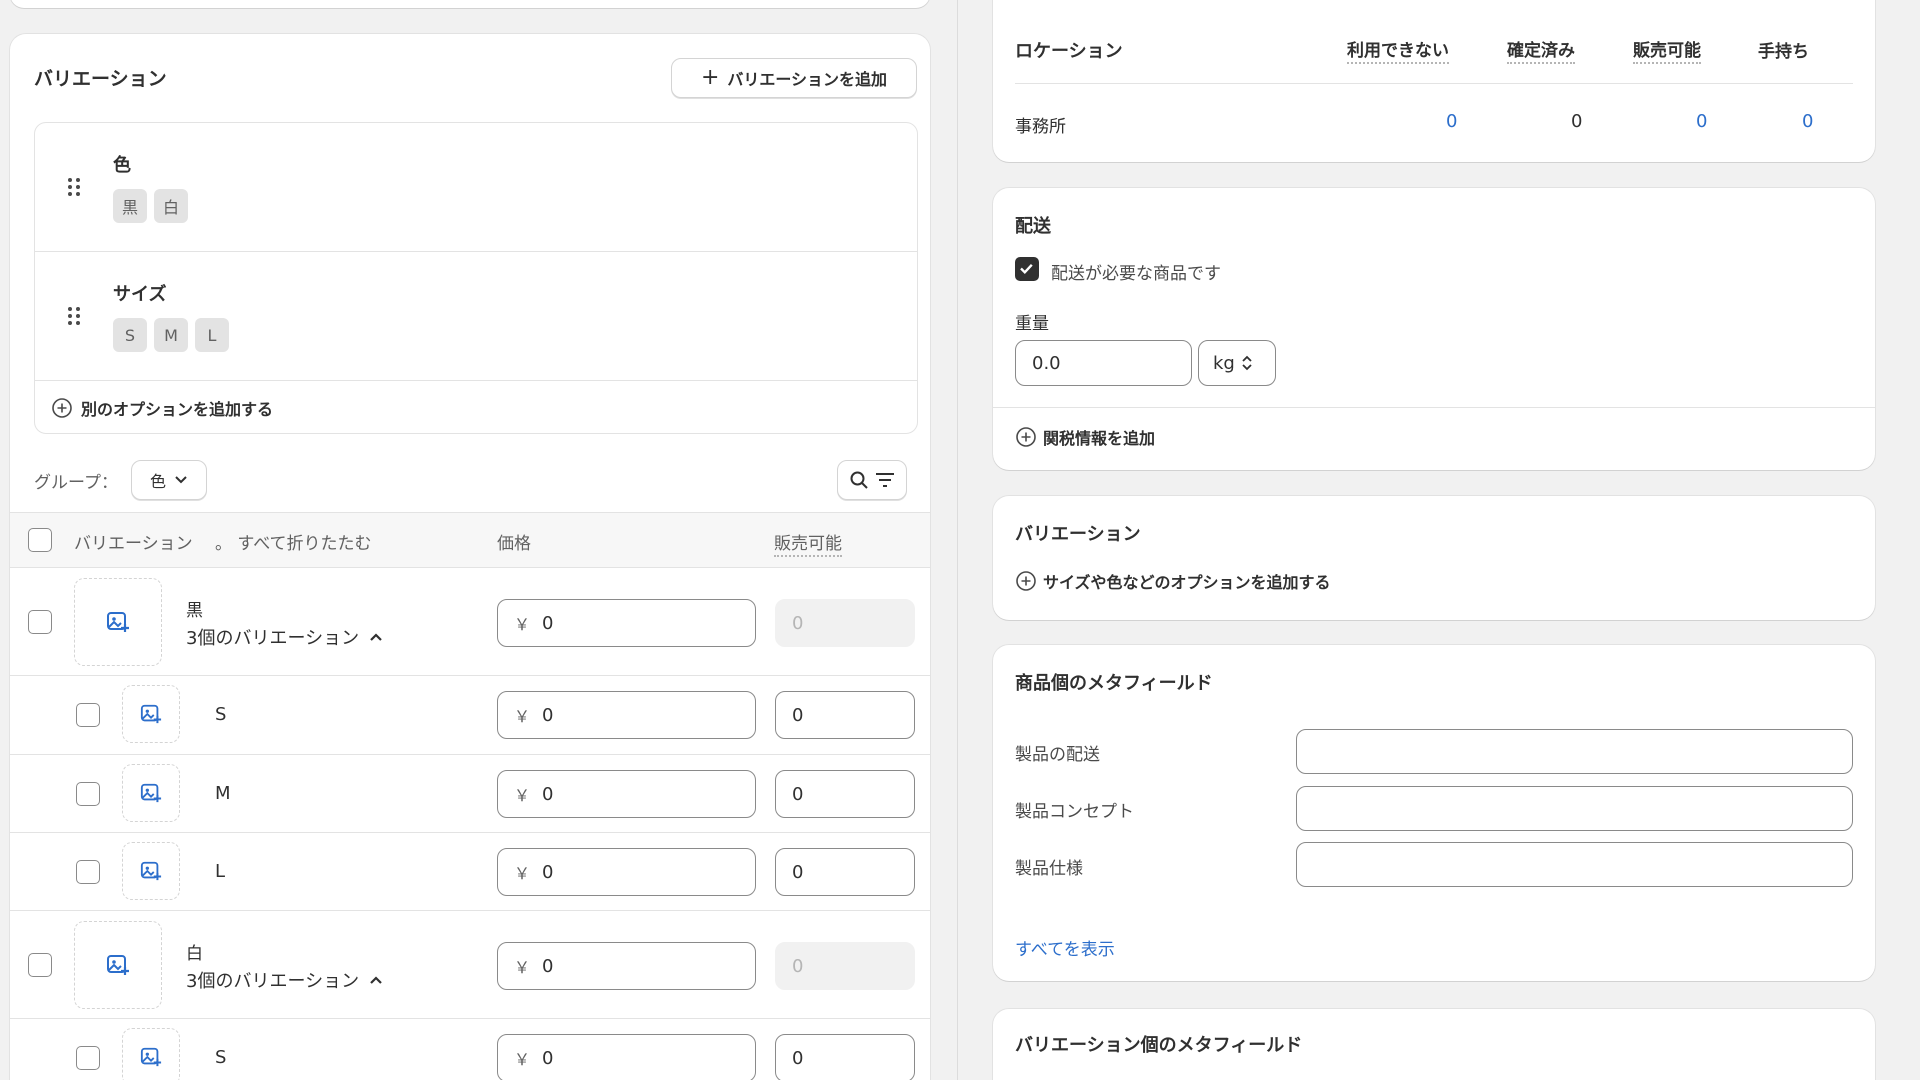  I want to click on table-row-child: M ￥ 0 0, so click(470, 794).